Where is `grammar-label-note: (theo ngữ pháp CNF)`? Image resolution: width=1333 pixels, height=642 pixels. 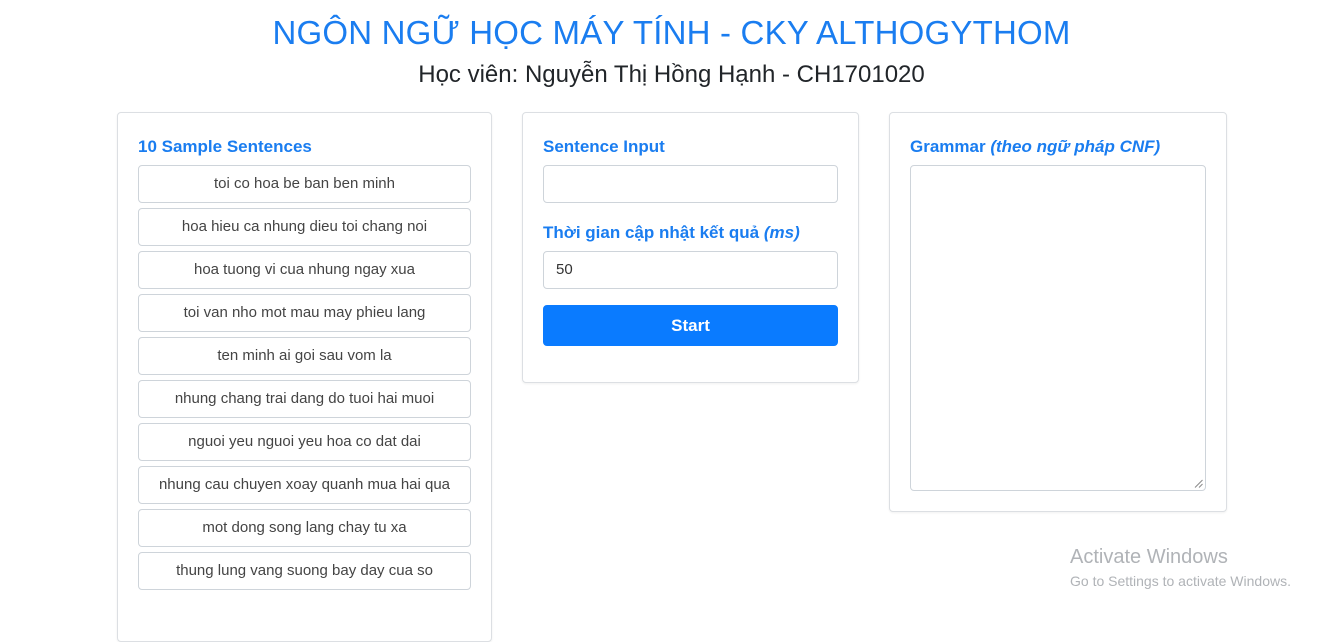
grammar-label-note: (theo ngữ pháp CNF) is located at coordinates (1075, 146).